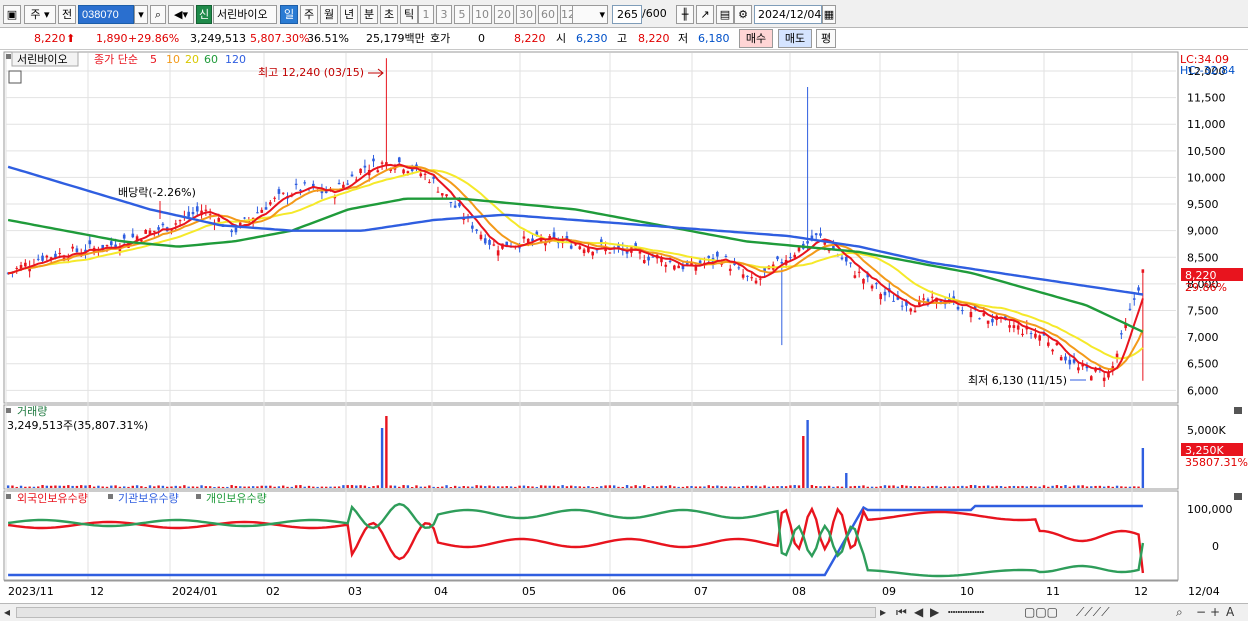  What do you see at coordinates (426, 14) in the screenshot?
I see `interval-button-0: 1` at bounding box center [426, 14].